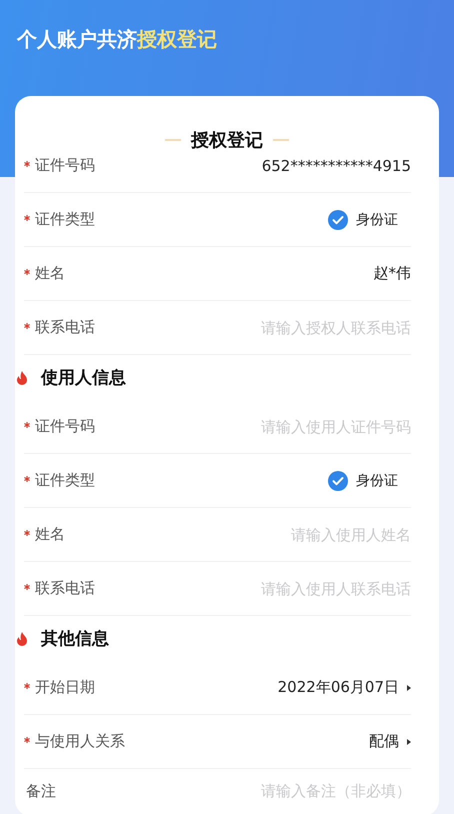 The image size is (454, 814). What do you see at coordinates (80, 741) in the screenshot?
I see `field-label: 与使用人关系` at bounding box center [80, 741].